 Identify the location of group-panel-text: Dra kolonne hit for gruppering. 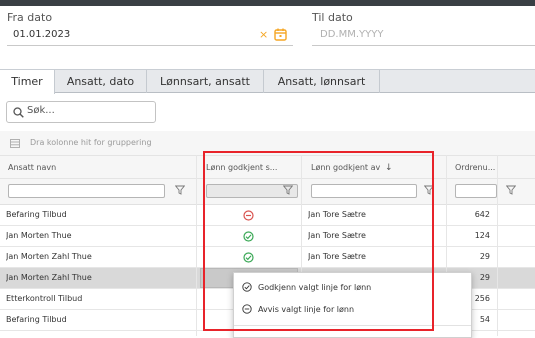
(91, 142).